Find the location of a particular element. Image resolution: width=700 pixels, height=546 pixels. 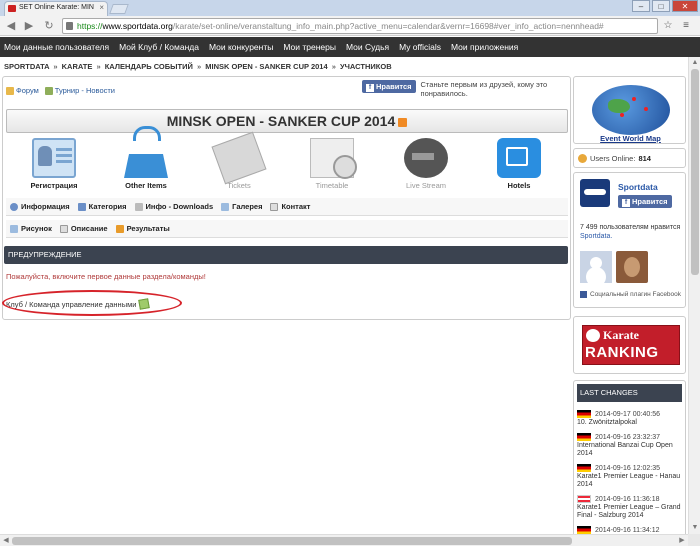

menu-label: Регистрация is located at coordinates (54, 185).